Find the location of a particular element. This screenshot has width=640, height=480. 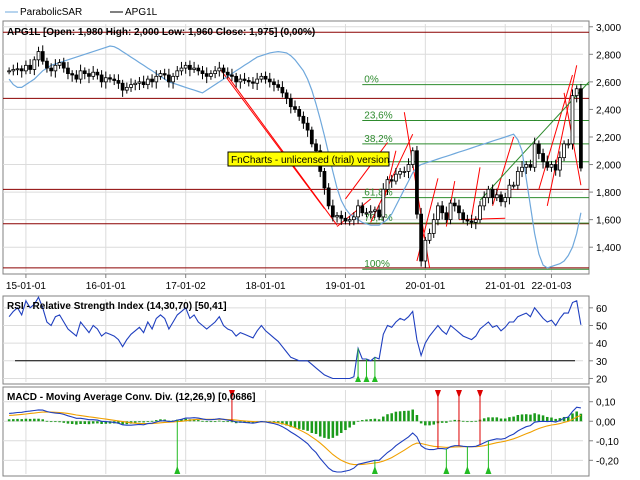

price-y-tick-label: 1,400 is located at coordinates (608, 248).